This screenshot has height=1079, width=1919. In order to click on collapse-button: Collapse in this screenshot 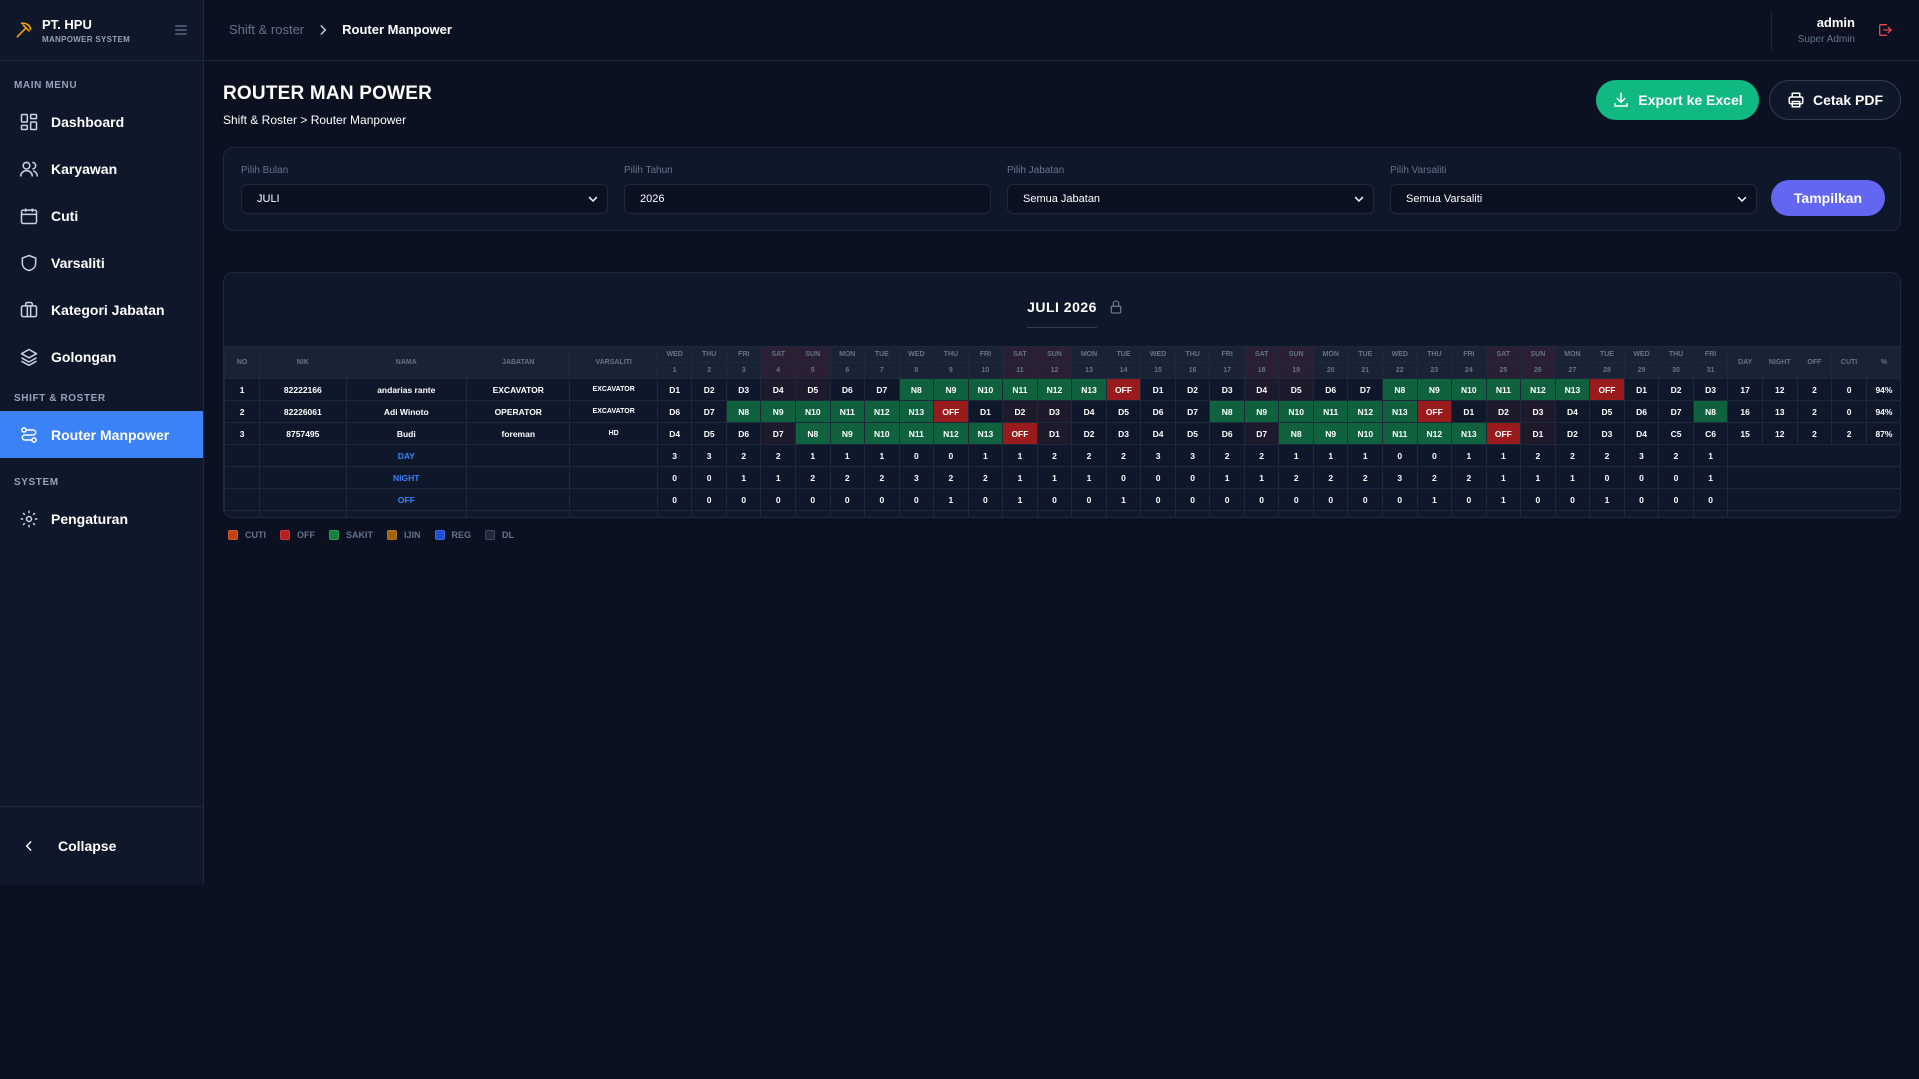, I will do `click(101, 845)`.